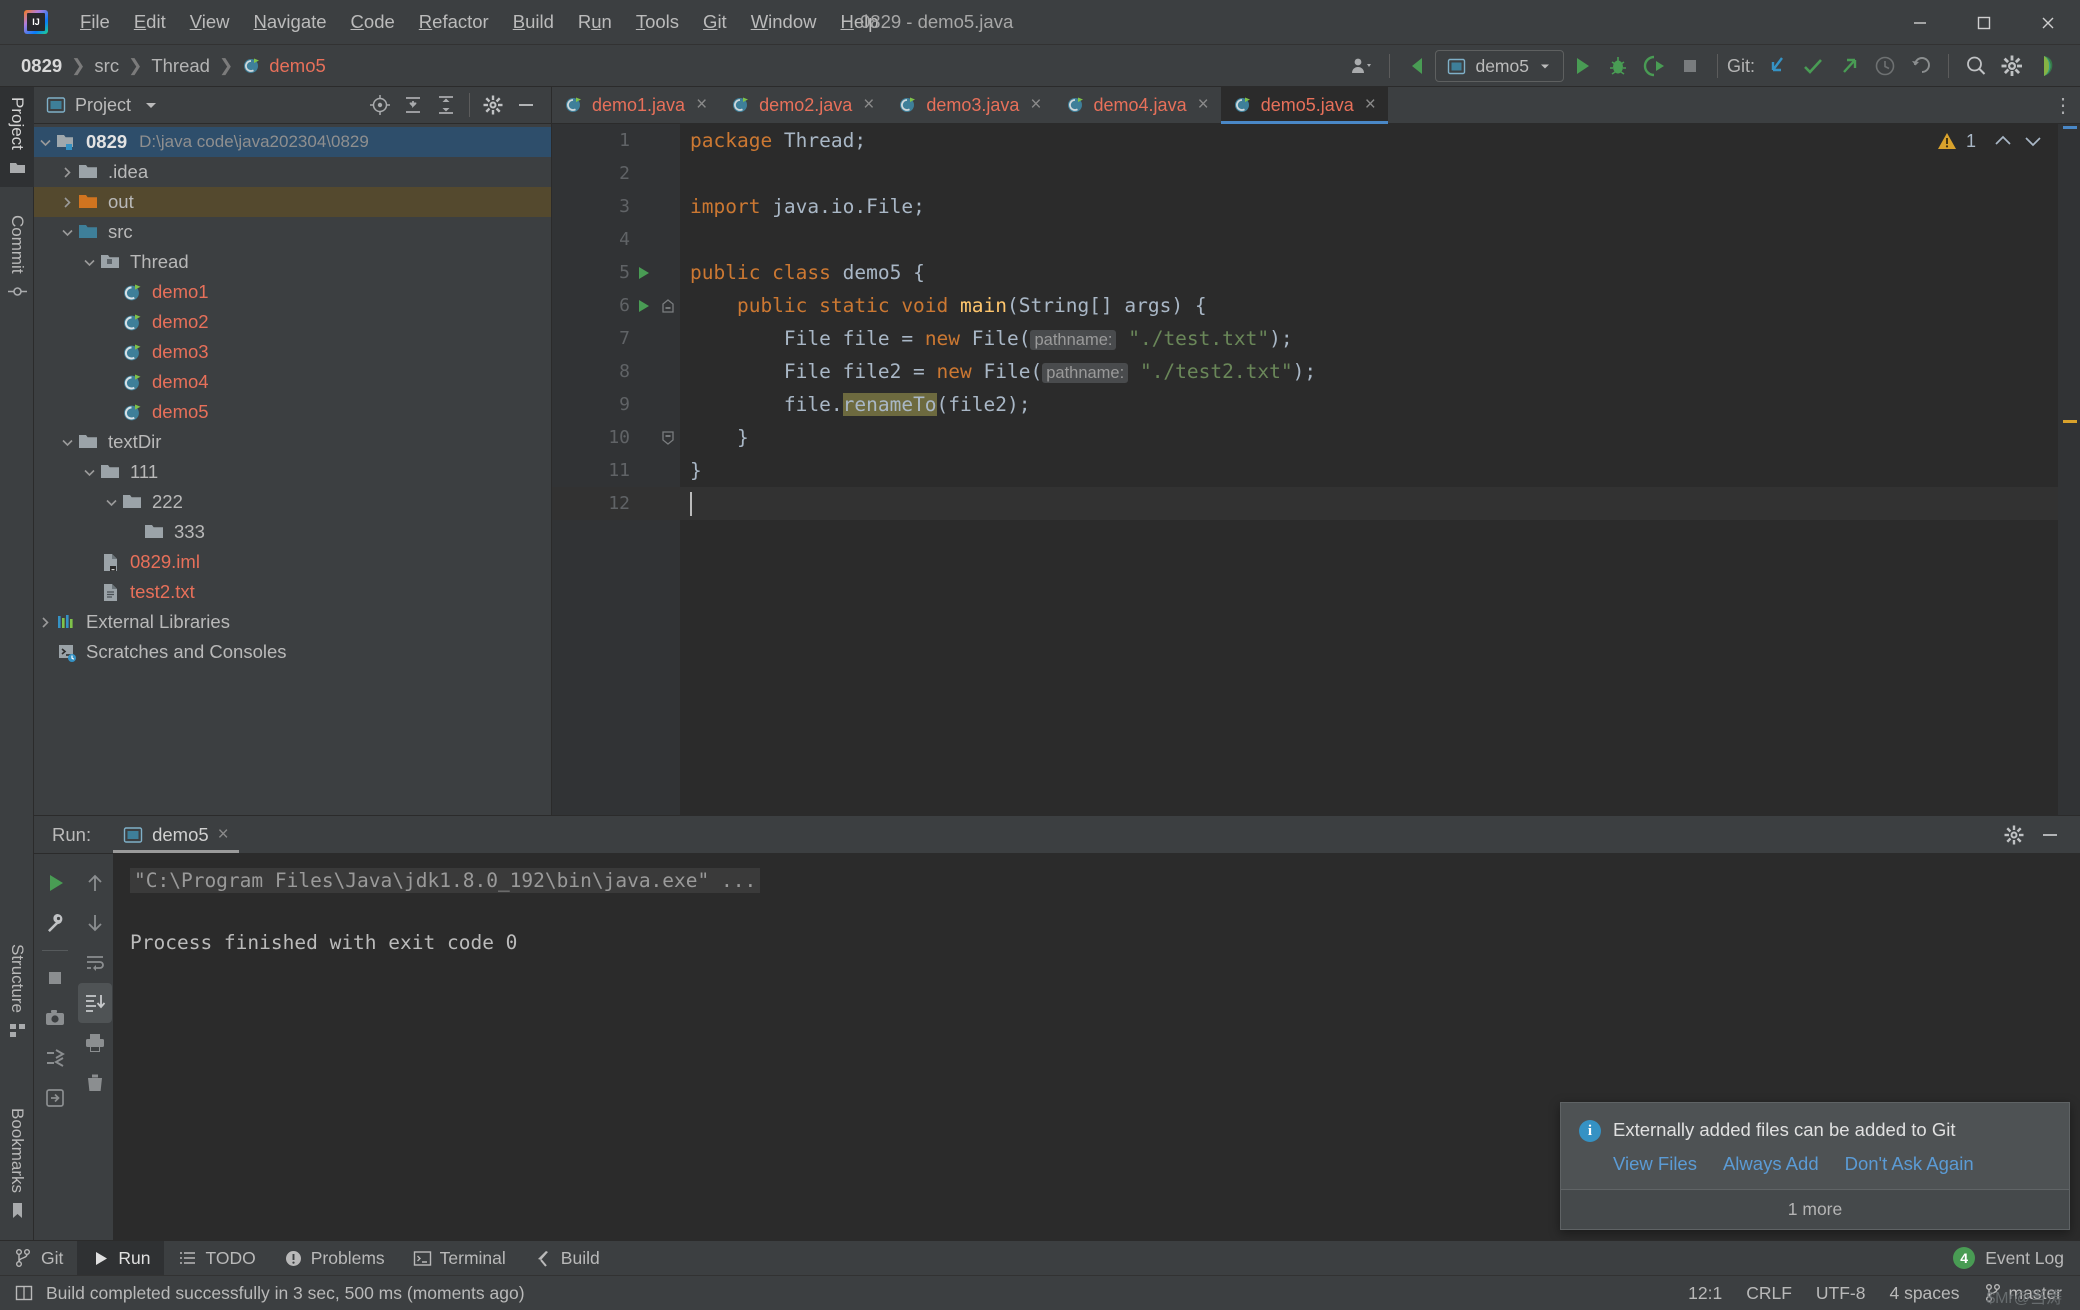 This screenshot has height=1310, width=2080. I want to click on edit-config-icon, so click(55, 923).